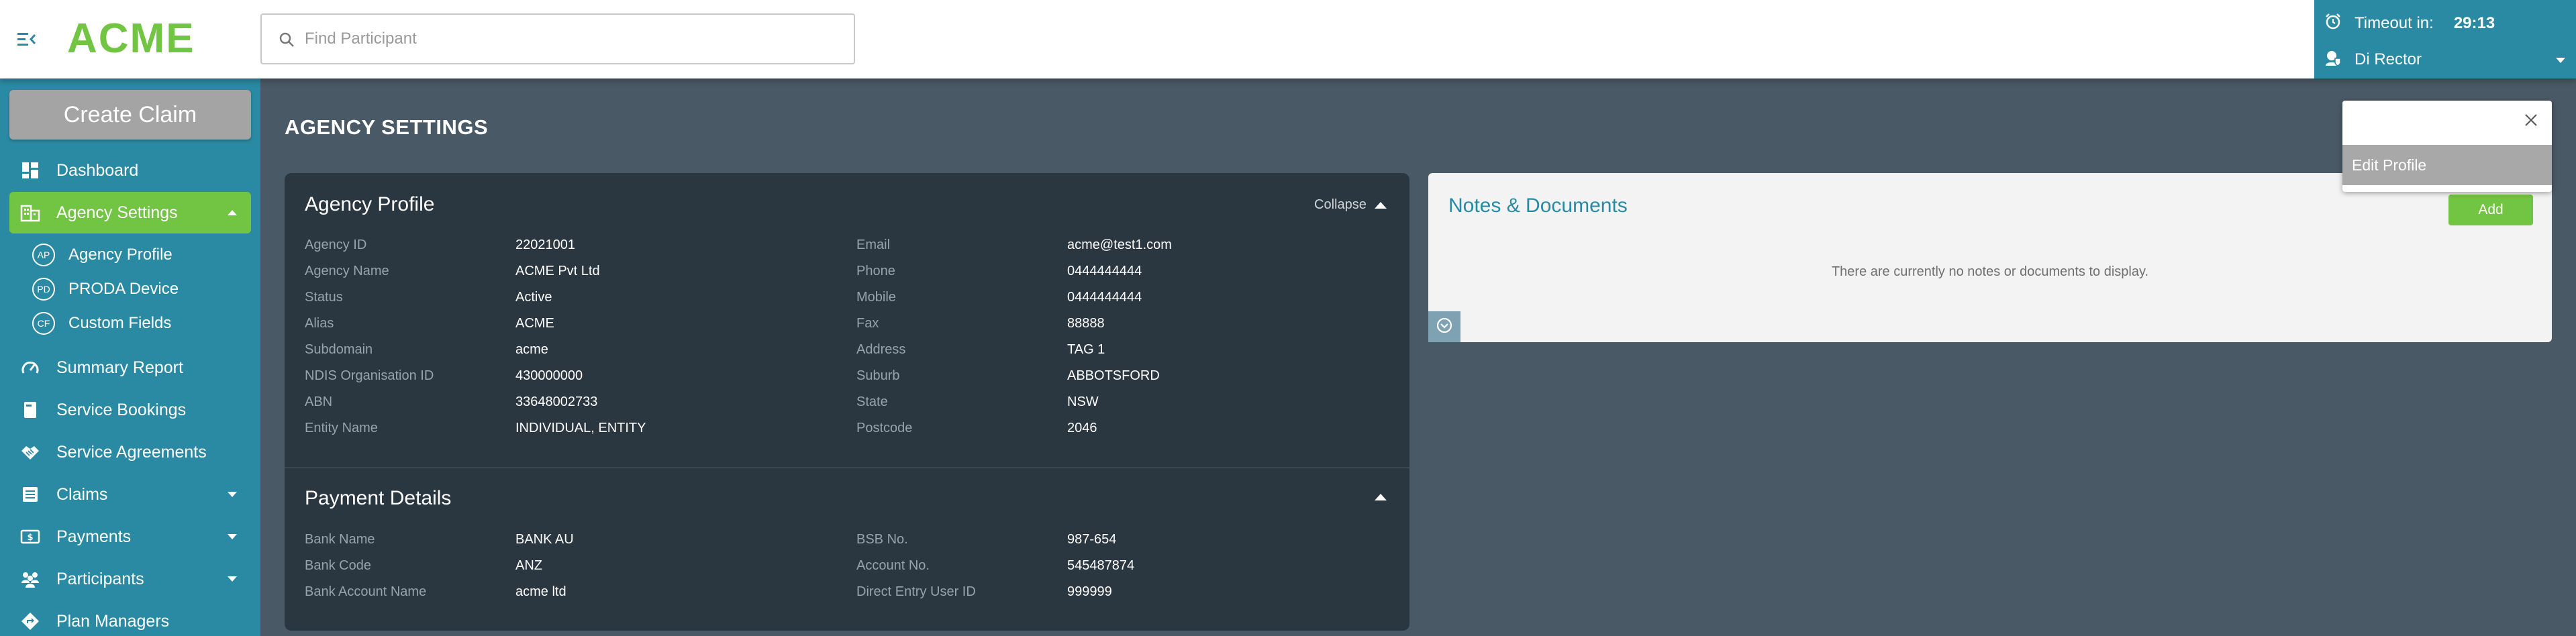 The height and width of the screenshot is (636, 2576). What do you see at coordinates (872, 401) in the screenshot?
I see `field-state: State` at bounding box center [872, 401].